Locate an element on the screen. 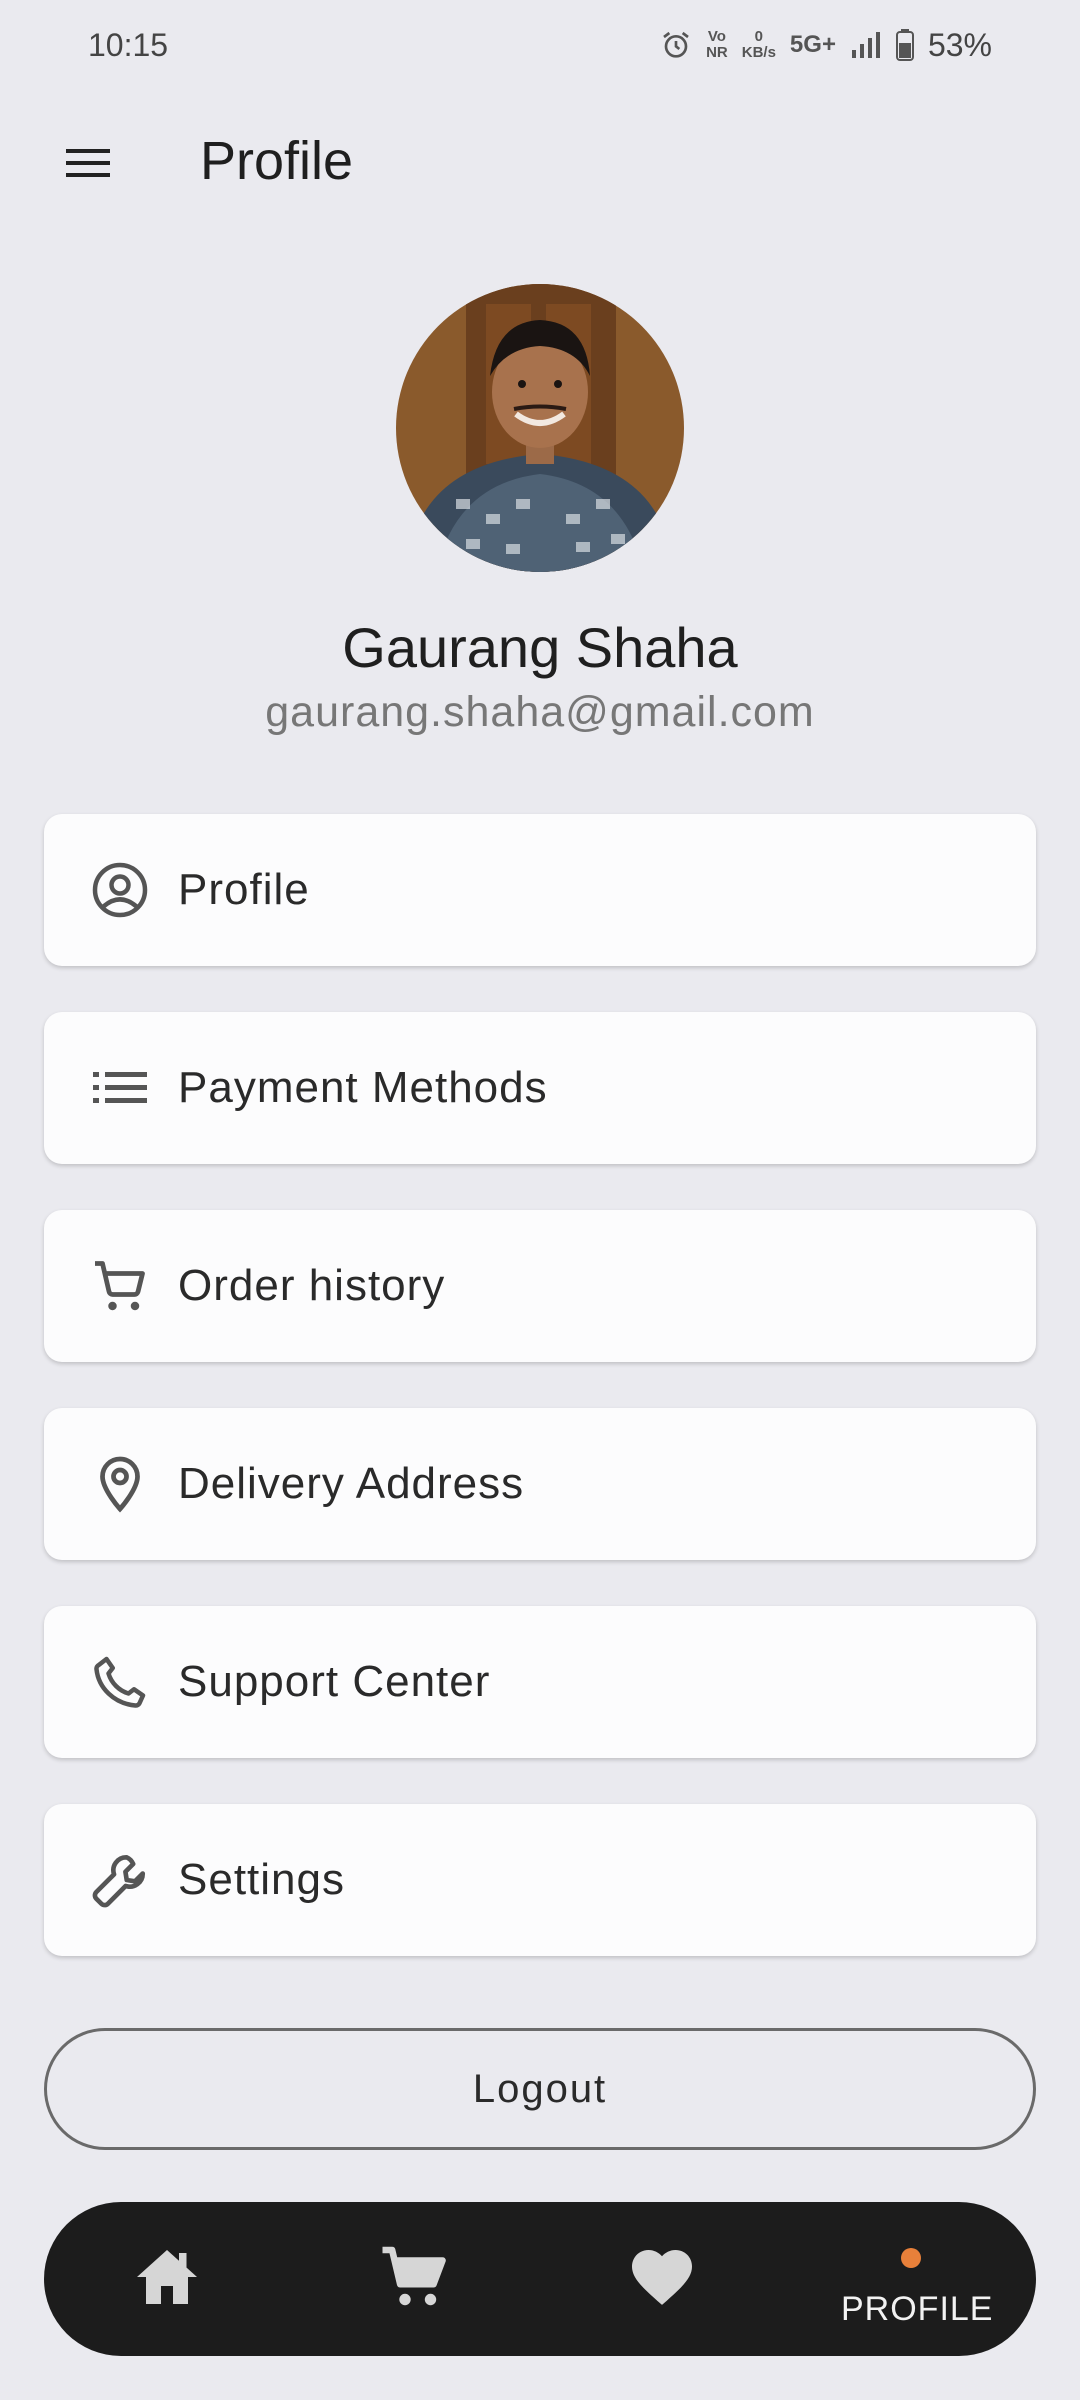 This screenshot has width=1080, height=2400. network-speed-unit: KB/s is located at coordinates (758, 52).